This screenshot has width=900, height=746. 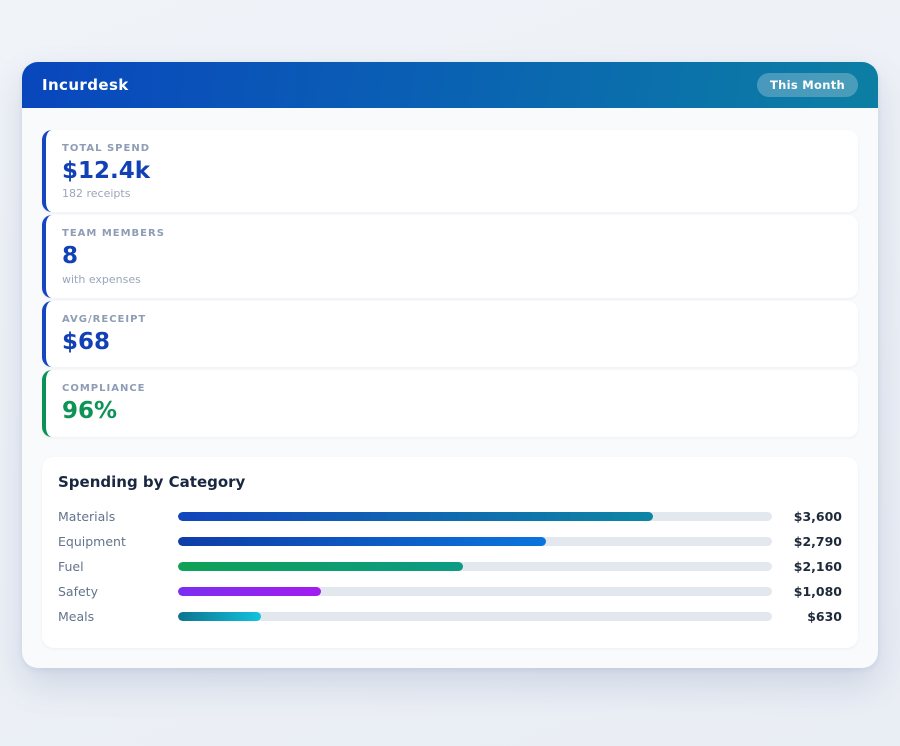 I want to click on category-label: Materials, so click(x=87, y=516).